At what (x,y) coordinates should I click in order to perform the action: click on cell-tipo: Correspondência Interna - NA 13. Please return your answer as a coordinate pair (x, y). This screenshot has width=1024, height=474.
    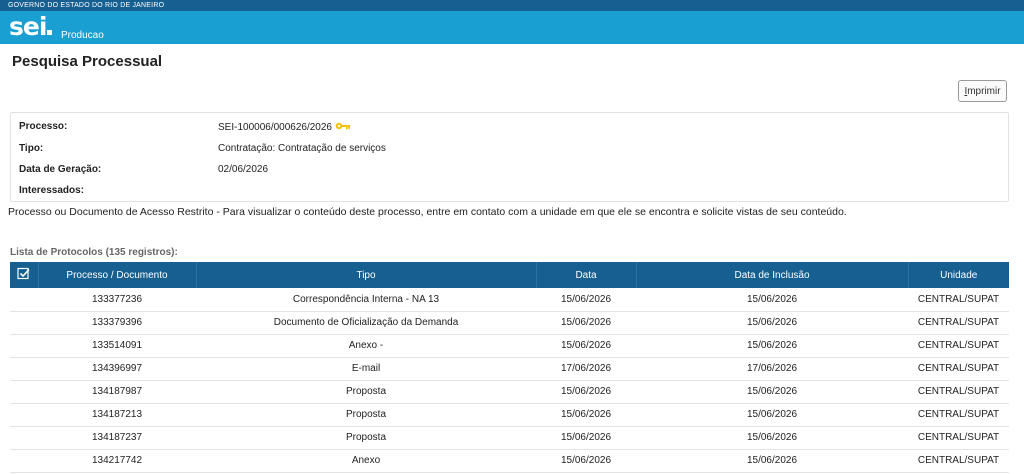
    Looking at the image, I should click on (366, 299).